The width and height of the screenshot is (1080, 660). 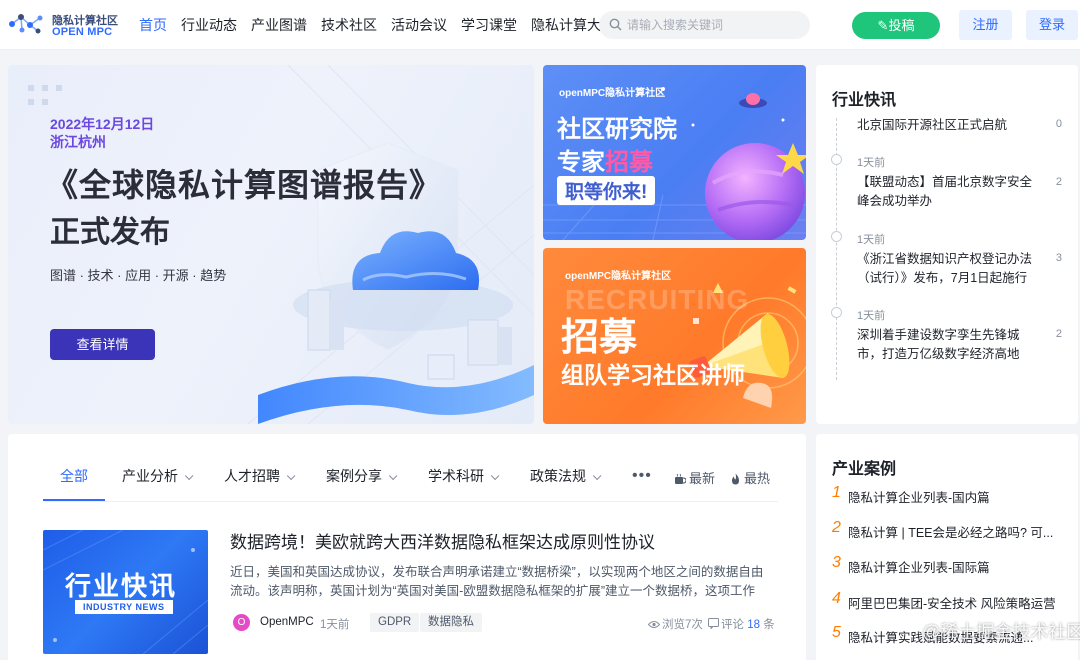 I want to click on hero-date: 2022年12月12日, so click(x=102, y=124).